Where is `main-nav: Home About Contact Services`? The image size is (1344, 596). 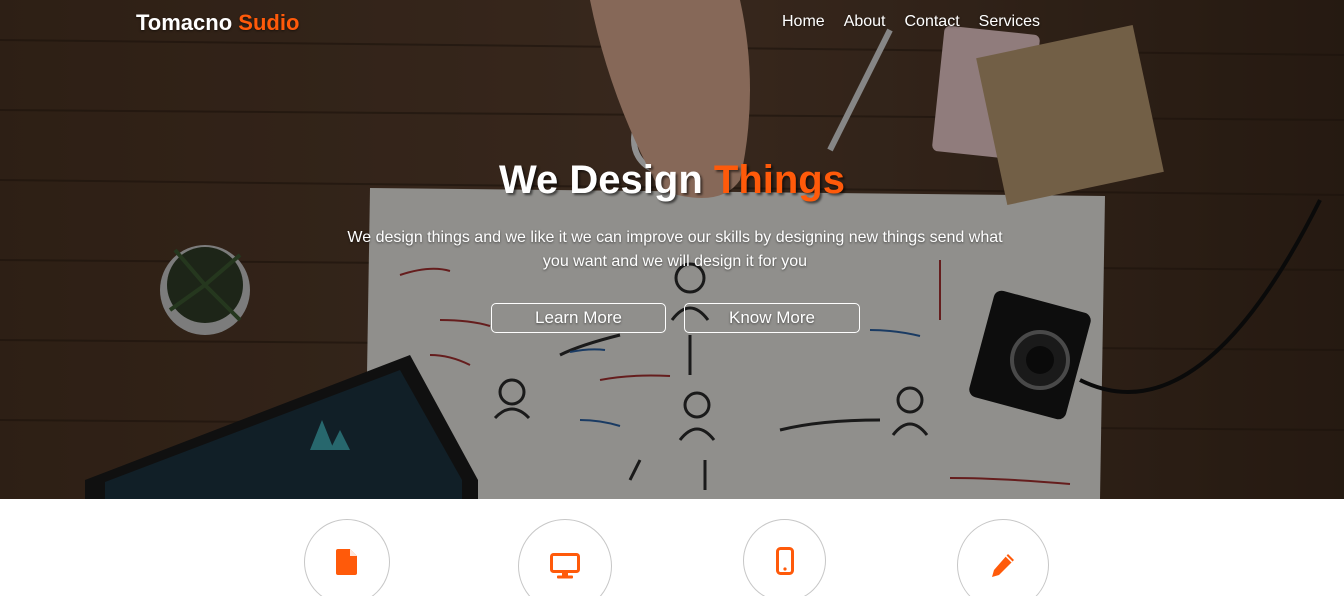 main-nav: Home About Contact Services is located at coordinates (920, 22).